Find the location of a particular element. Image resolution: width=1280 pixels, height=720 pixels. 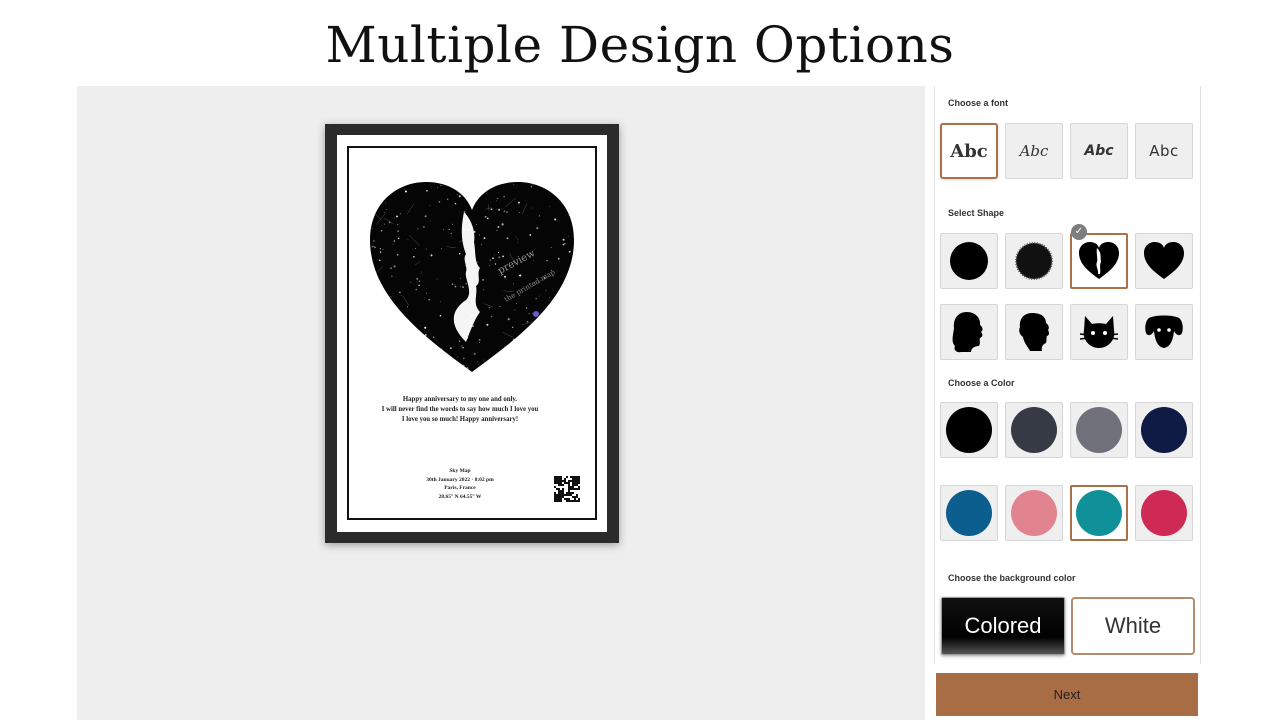

heart-sky-map-image: preview the printed map is located at coordinates (472, 277).